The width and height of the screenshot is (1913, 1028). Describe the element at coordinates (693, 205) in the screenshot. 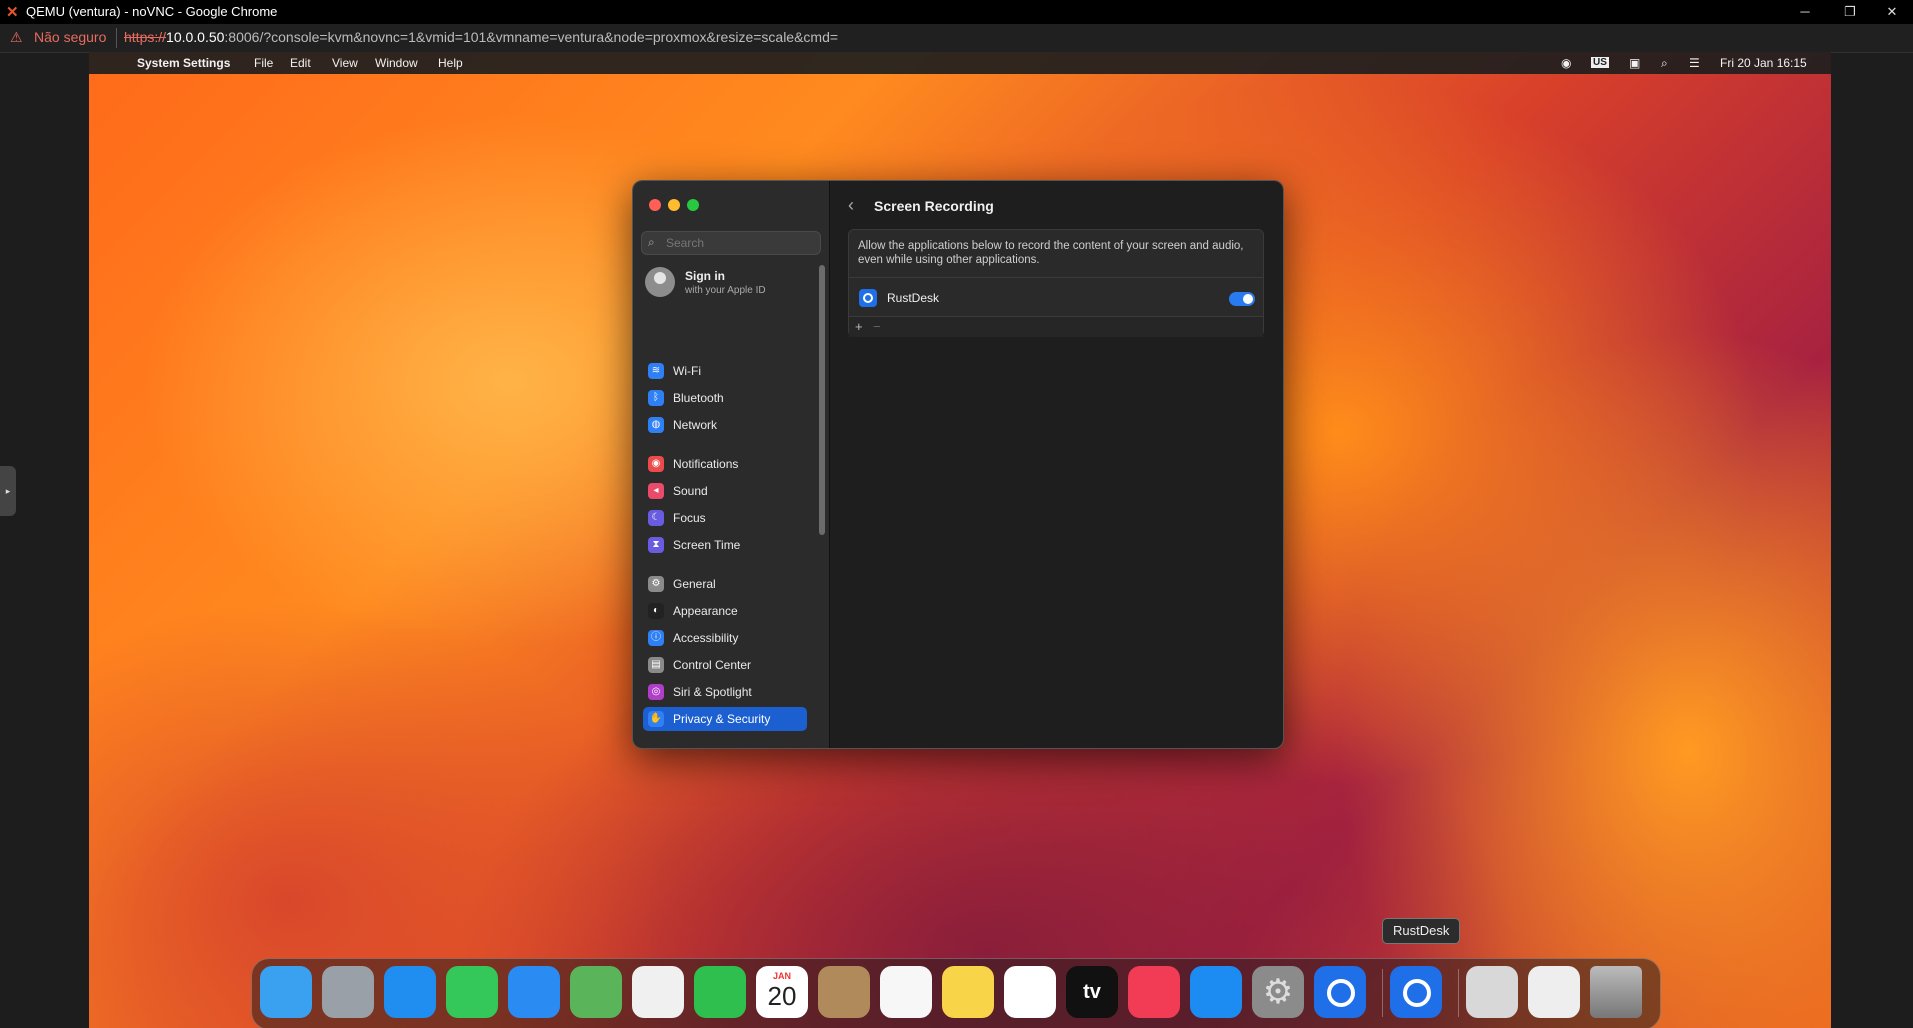

I see `zoom-window-button` at that location.